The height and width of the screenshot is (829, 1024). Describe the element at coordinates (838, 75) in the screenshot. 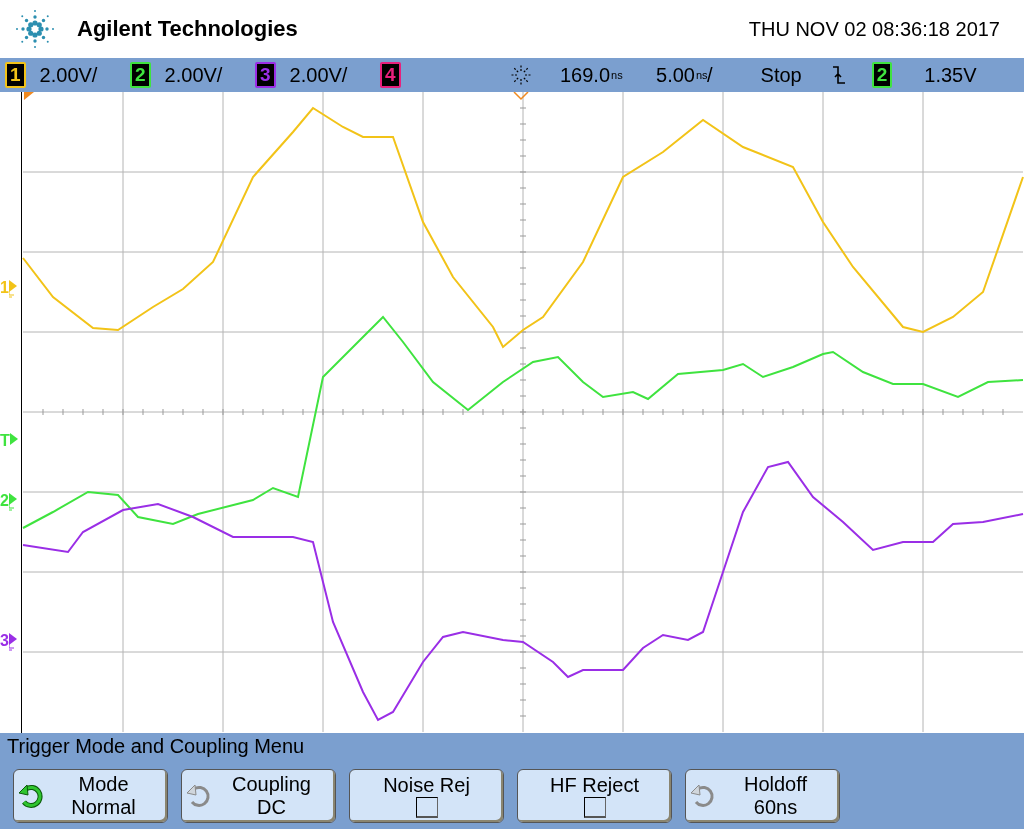

I see `falling-edge-icon` at that location.